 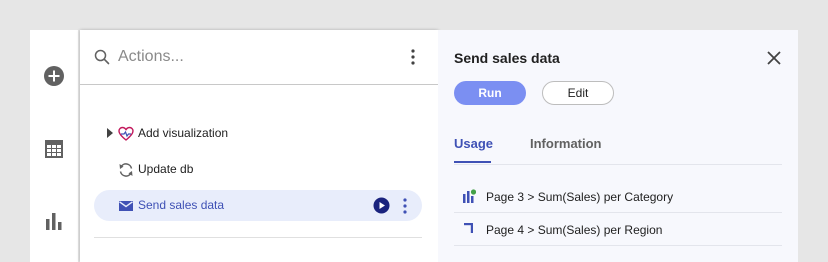 I want to click on left-rail, so click(x=54, y=146).